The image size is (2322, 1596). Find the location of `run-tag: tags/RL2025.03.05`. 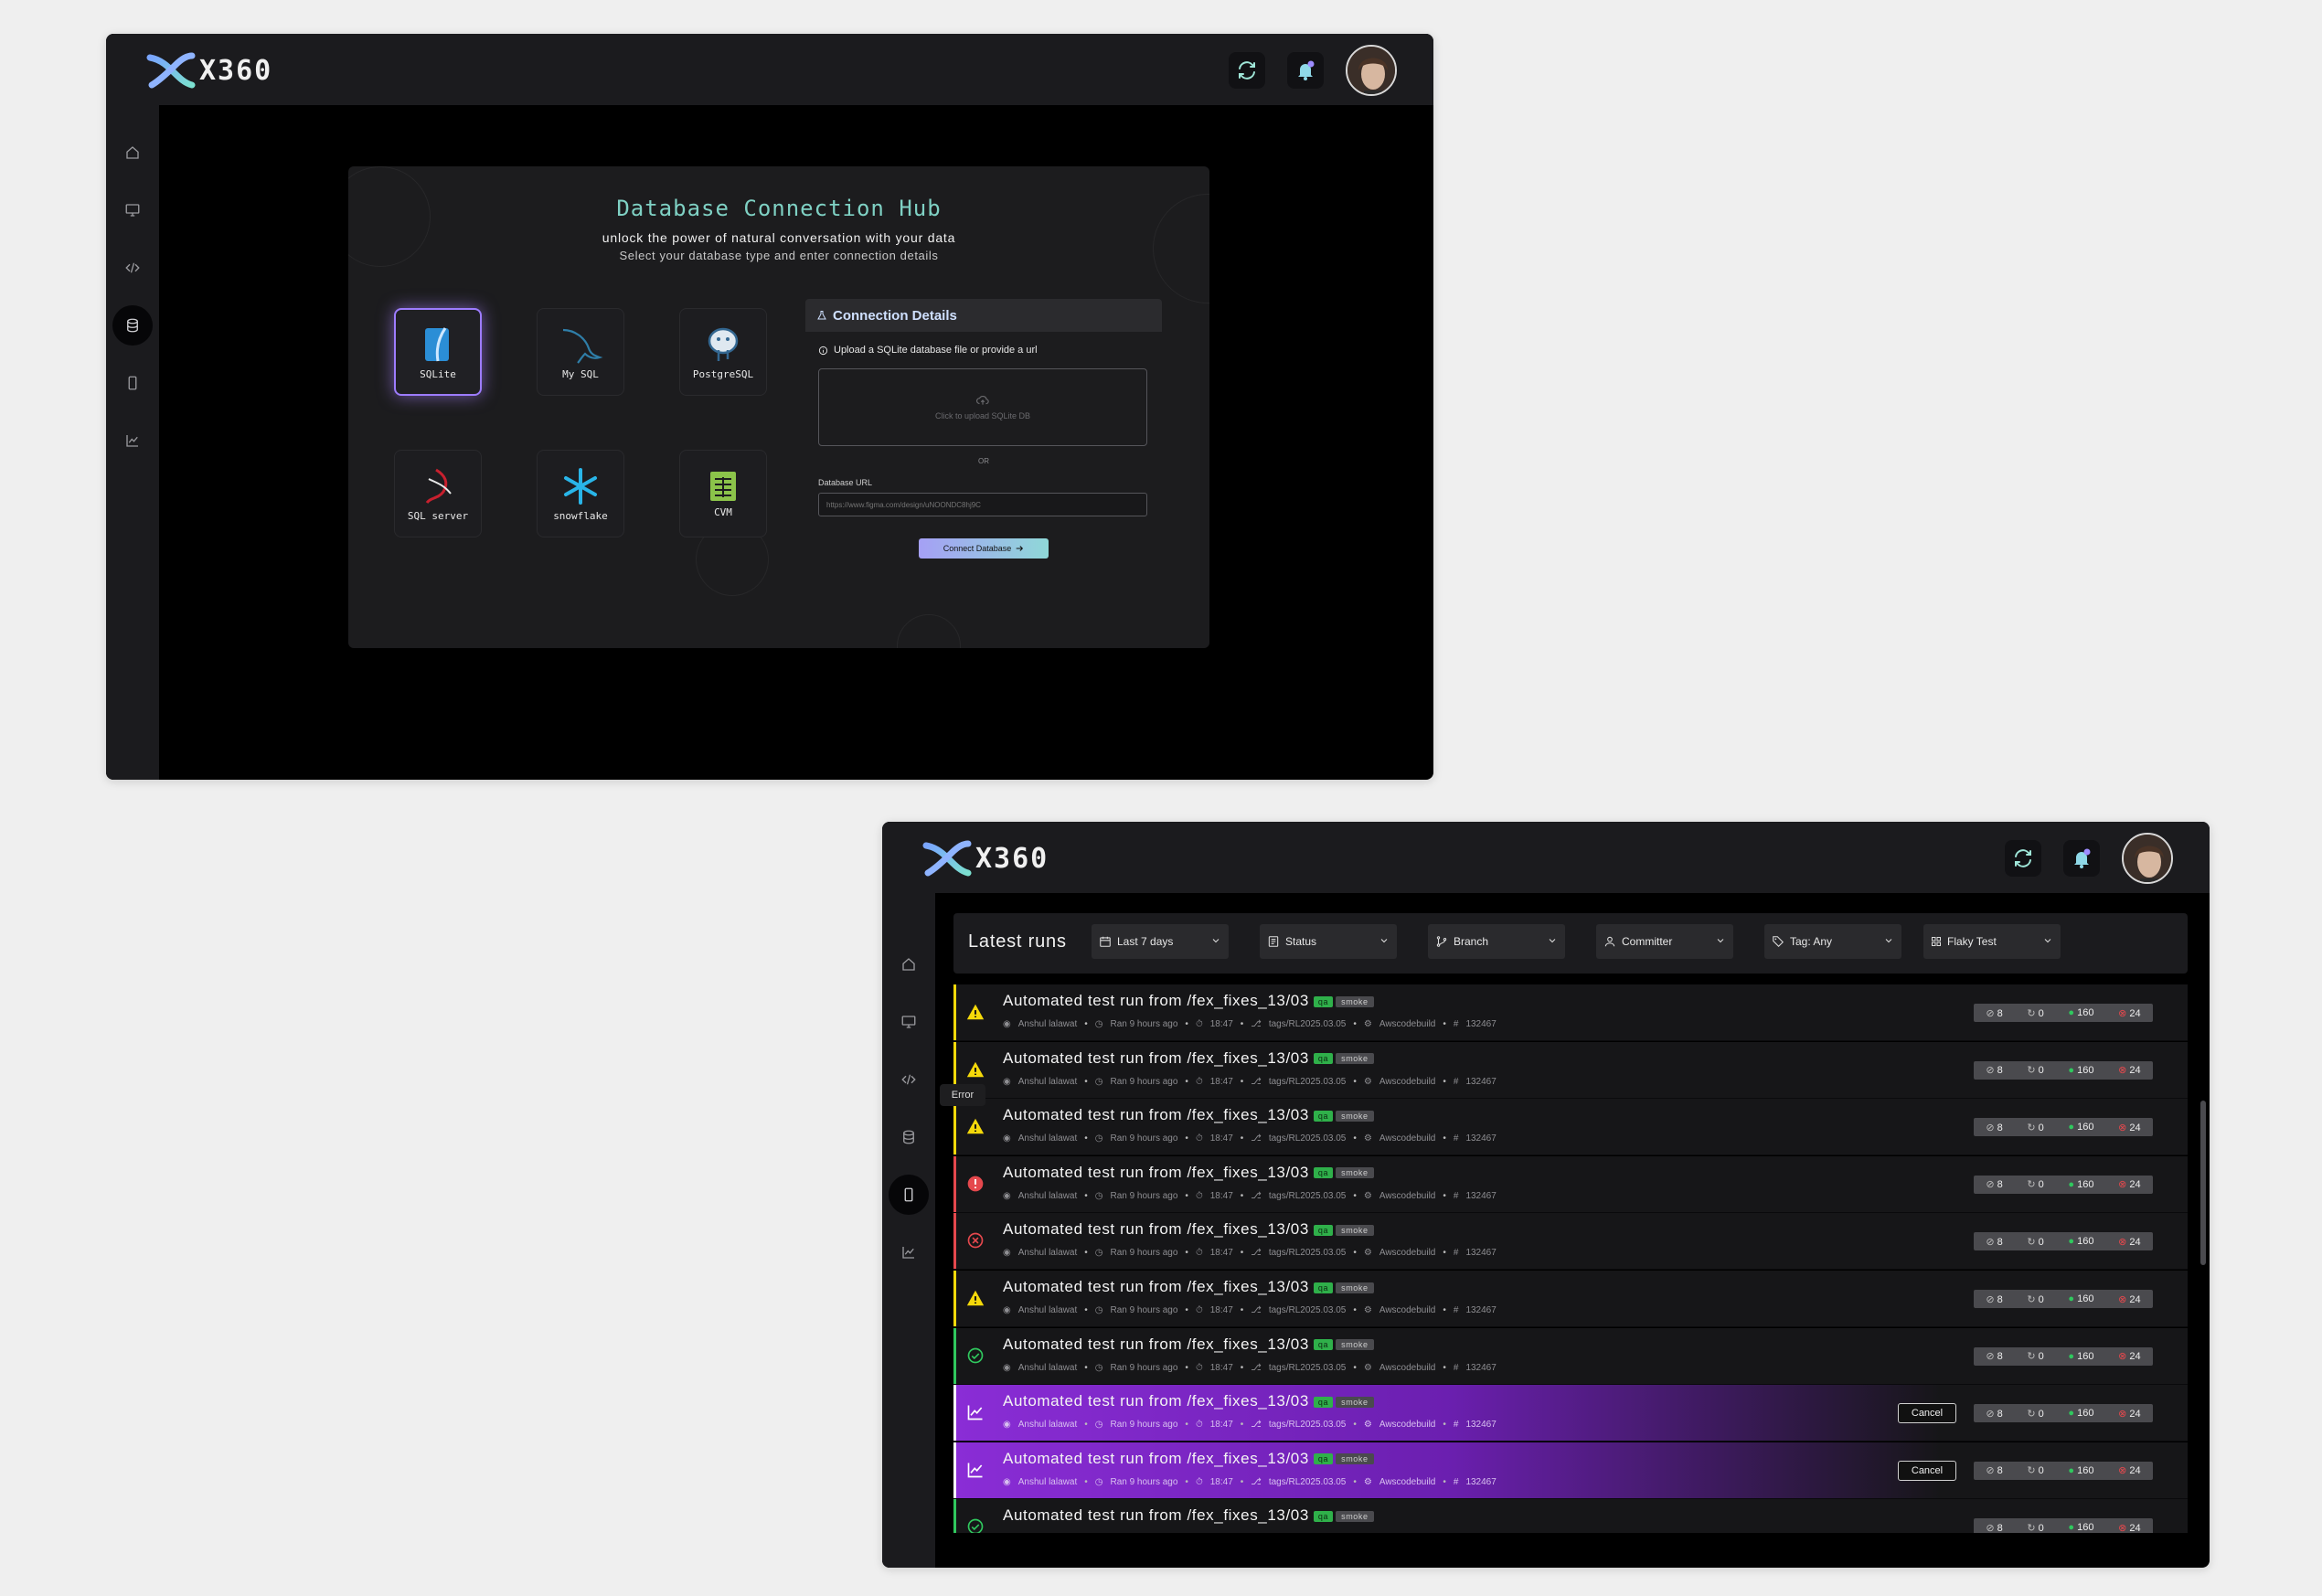

run-tag: tags/RL2025.03.05 is located at coordinates (1307, 1253).